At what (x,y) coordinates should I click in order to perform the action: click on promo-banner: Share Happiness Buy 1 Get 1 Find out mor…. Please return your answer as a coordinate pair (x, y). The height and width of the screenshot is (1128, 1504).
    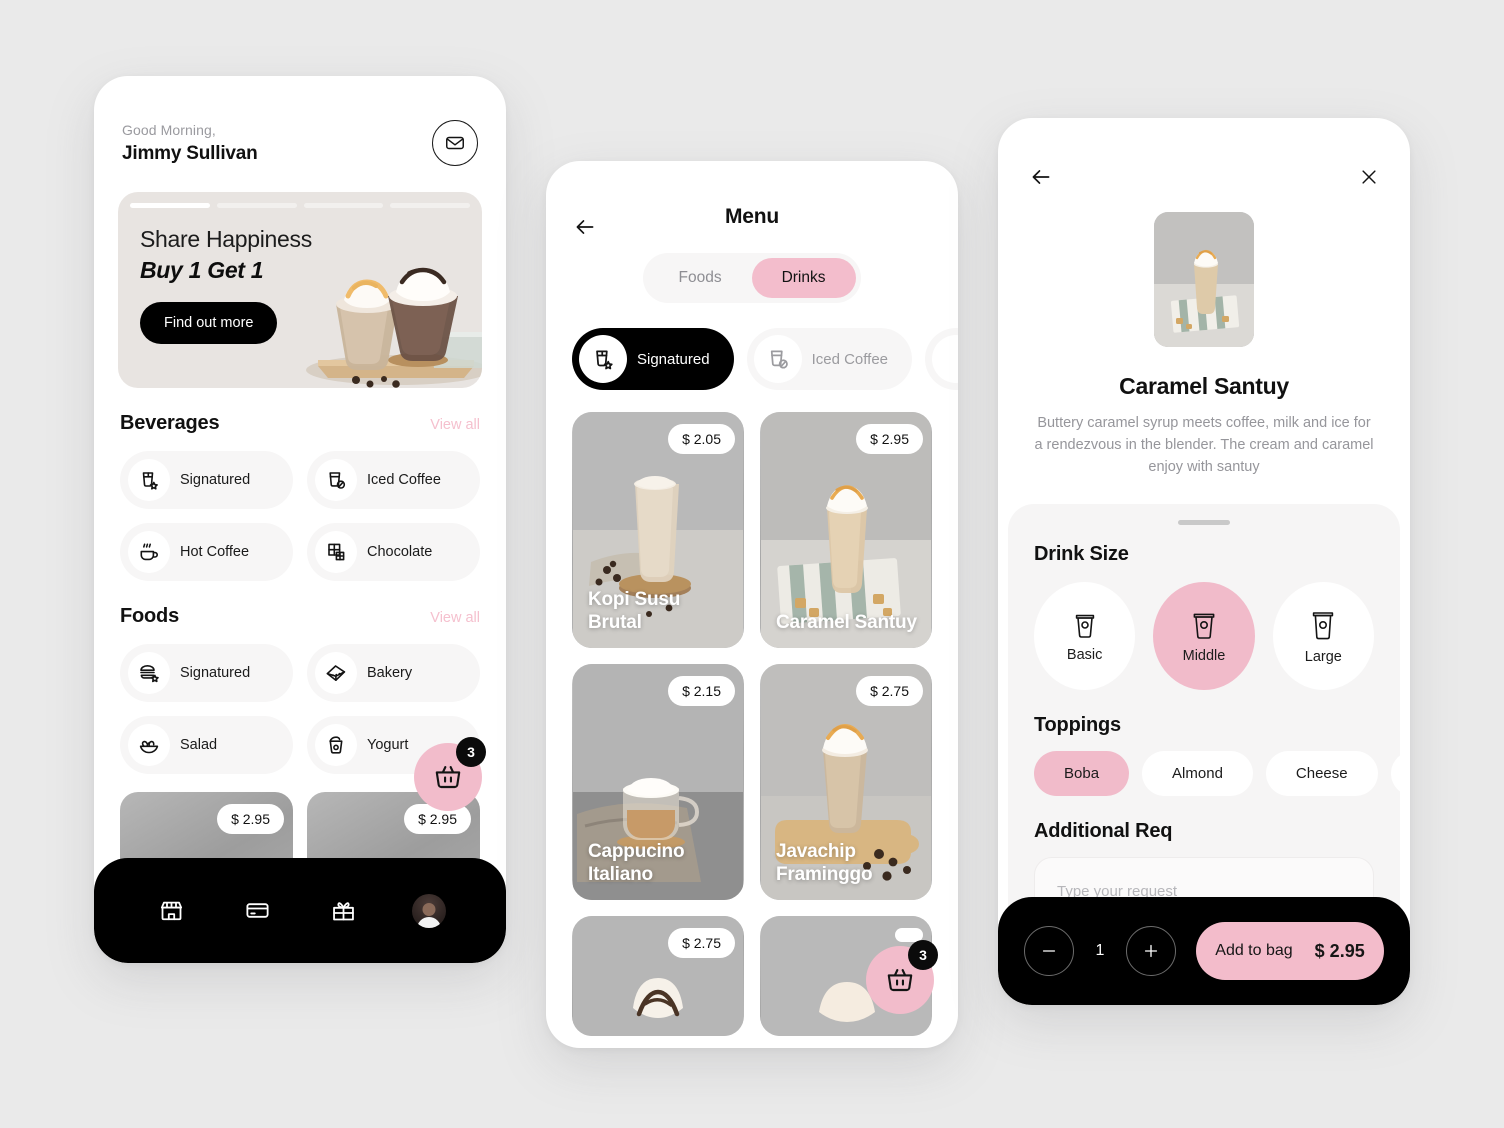
    Looking at the image, I should click on (300, 290).